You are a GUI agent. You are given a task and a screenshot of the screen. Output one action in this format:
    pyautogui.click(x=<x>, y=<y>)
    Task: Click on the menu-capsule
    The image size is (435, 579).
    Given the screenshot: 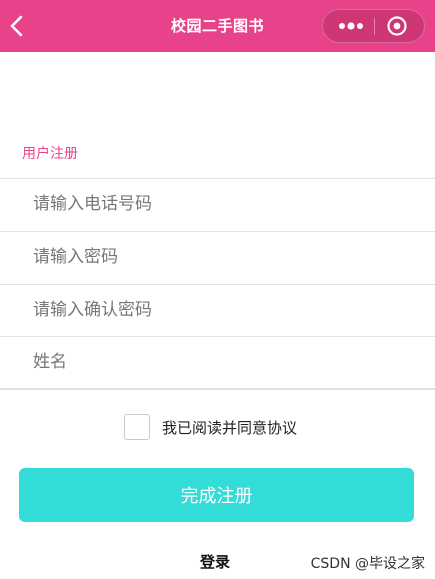 What is the action you would take?
    pyautogui.click(x=373, y=26)
    